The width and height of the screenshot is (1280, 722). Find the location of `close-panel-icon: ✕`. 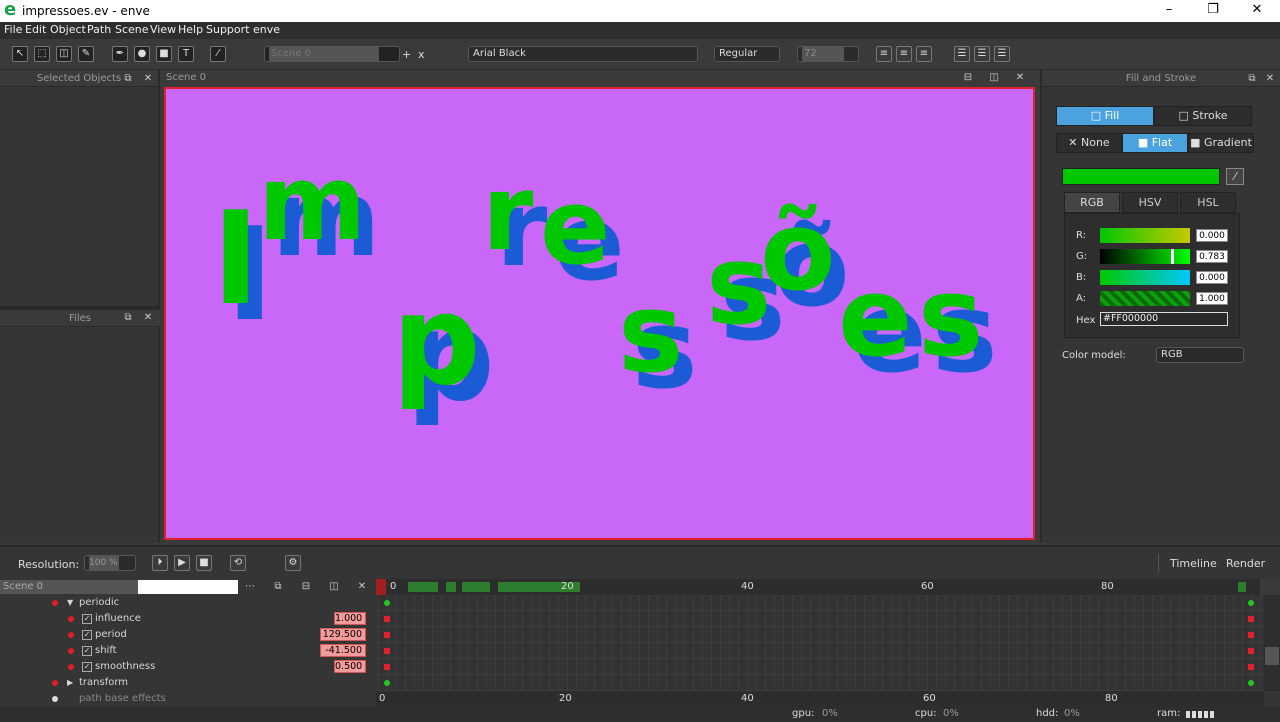

close-panel-icon: ✕ is located at coordinates (1270, 79).